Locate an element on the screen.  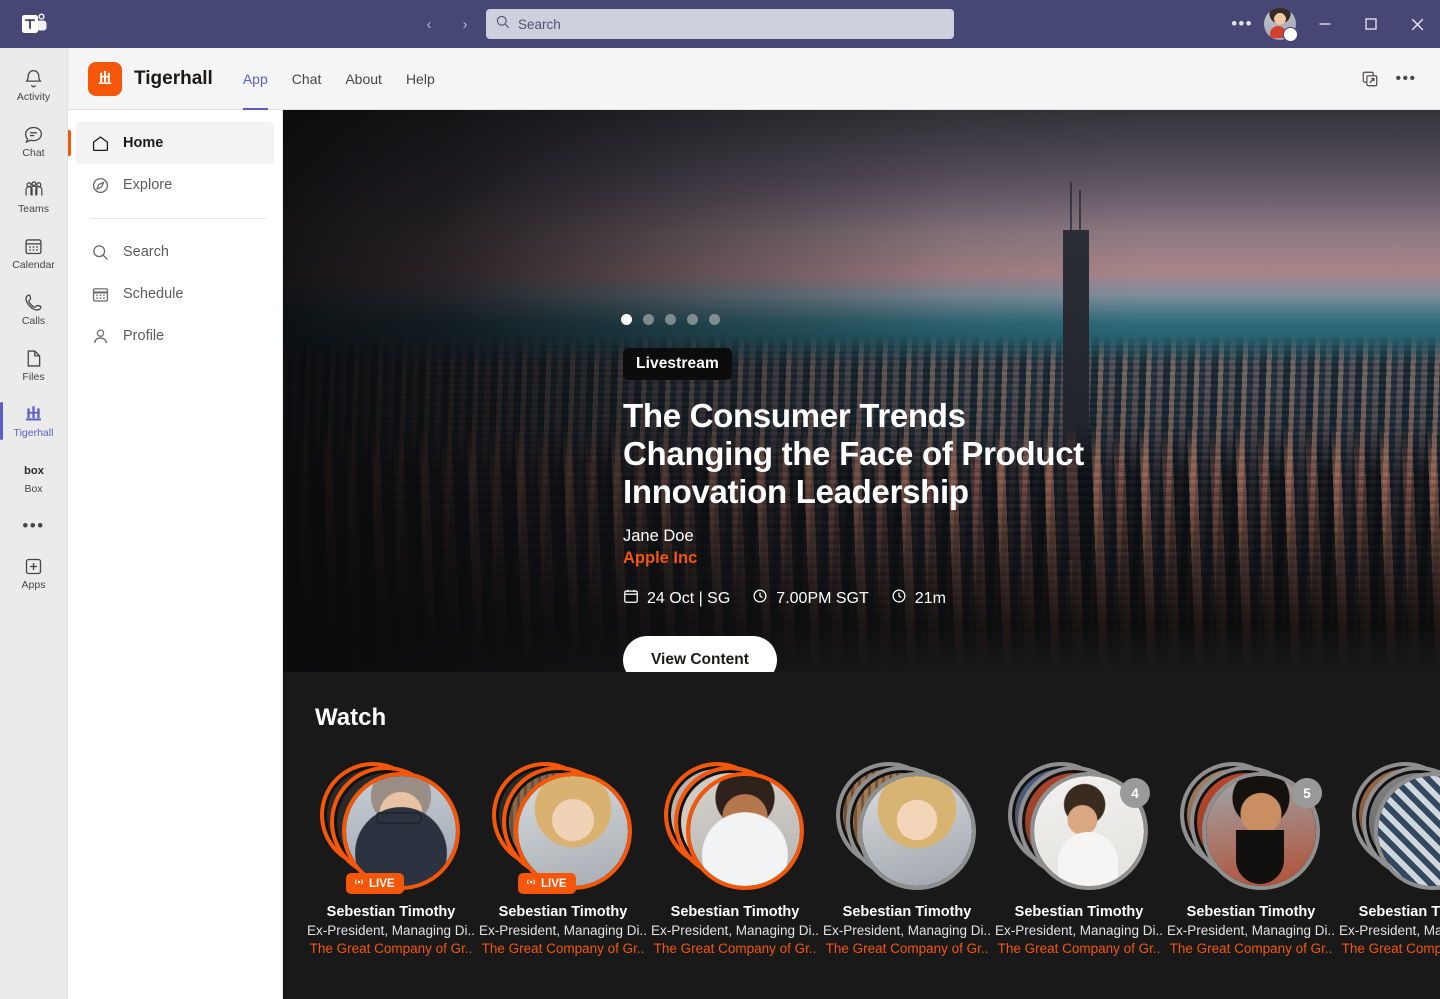
rail-item-apps: Apps is located at coordinates (34, 573).